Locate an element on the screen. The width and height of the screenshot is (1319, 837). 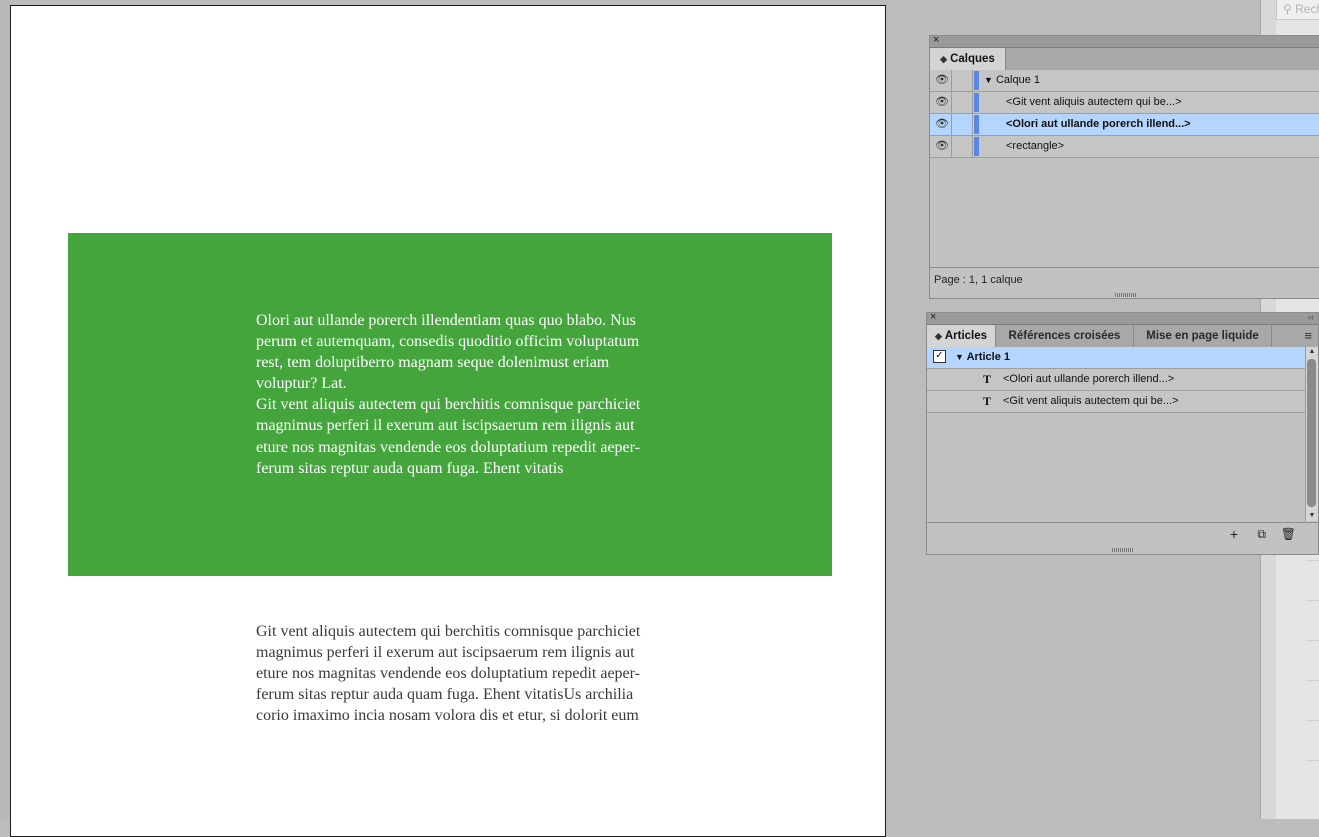
tab-references-croisees: Références croisées is located at coordinates (1065, 336).